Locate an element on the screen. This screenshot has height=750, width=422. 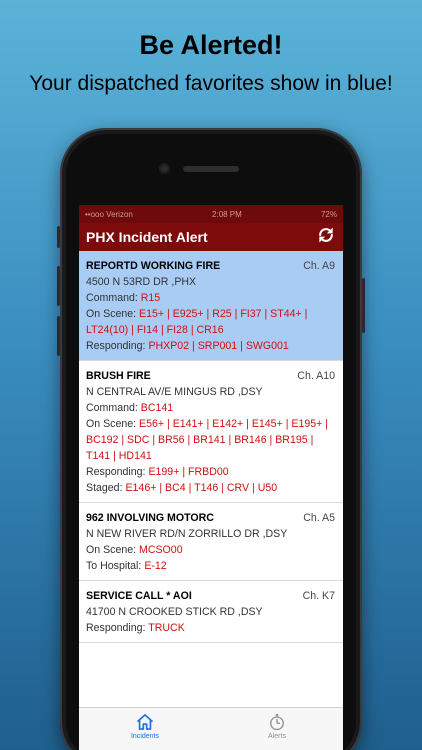
command-units: R15 is located at coordinates (150, 298).